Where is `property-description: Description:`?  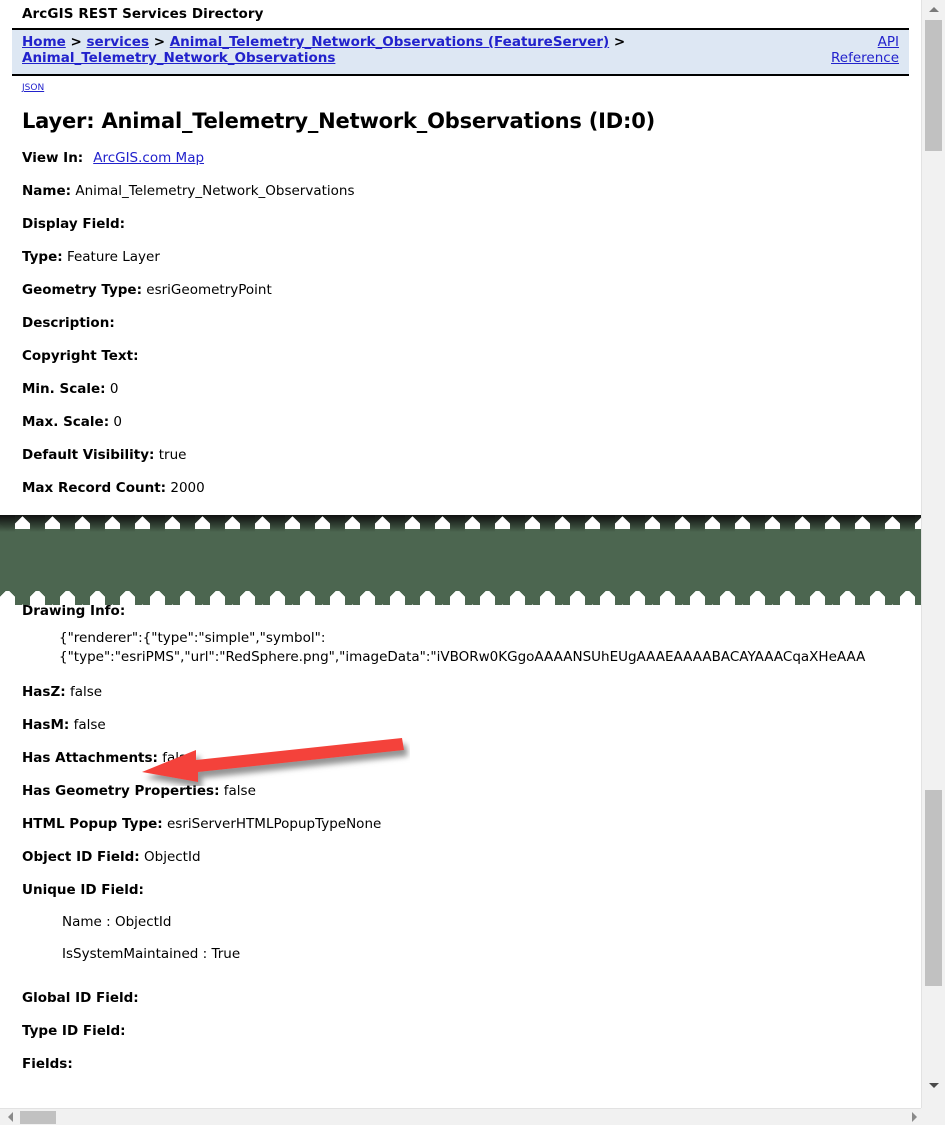
property-description: Description: is located at coordinates (471, 323).